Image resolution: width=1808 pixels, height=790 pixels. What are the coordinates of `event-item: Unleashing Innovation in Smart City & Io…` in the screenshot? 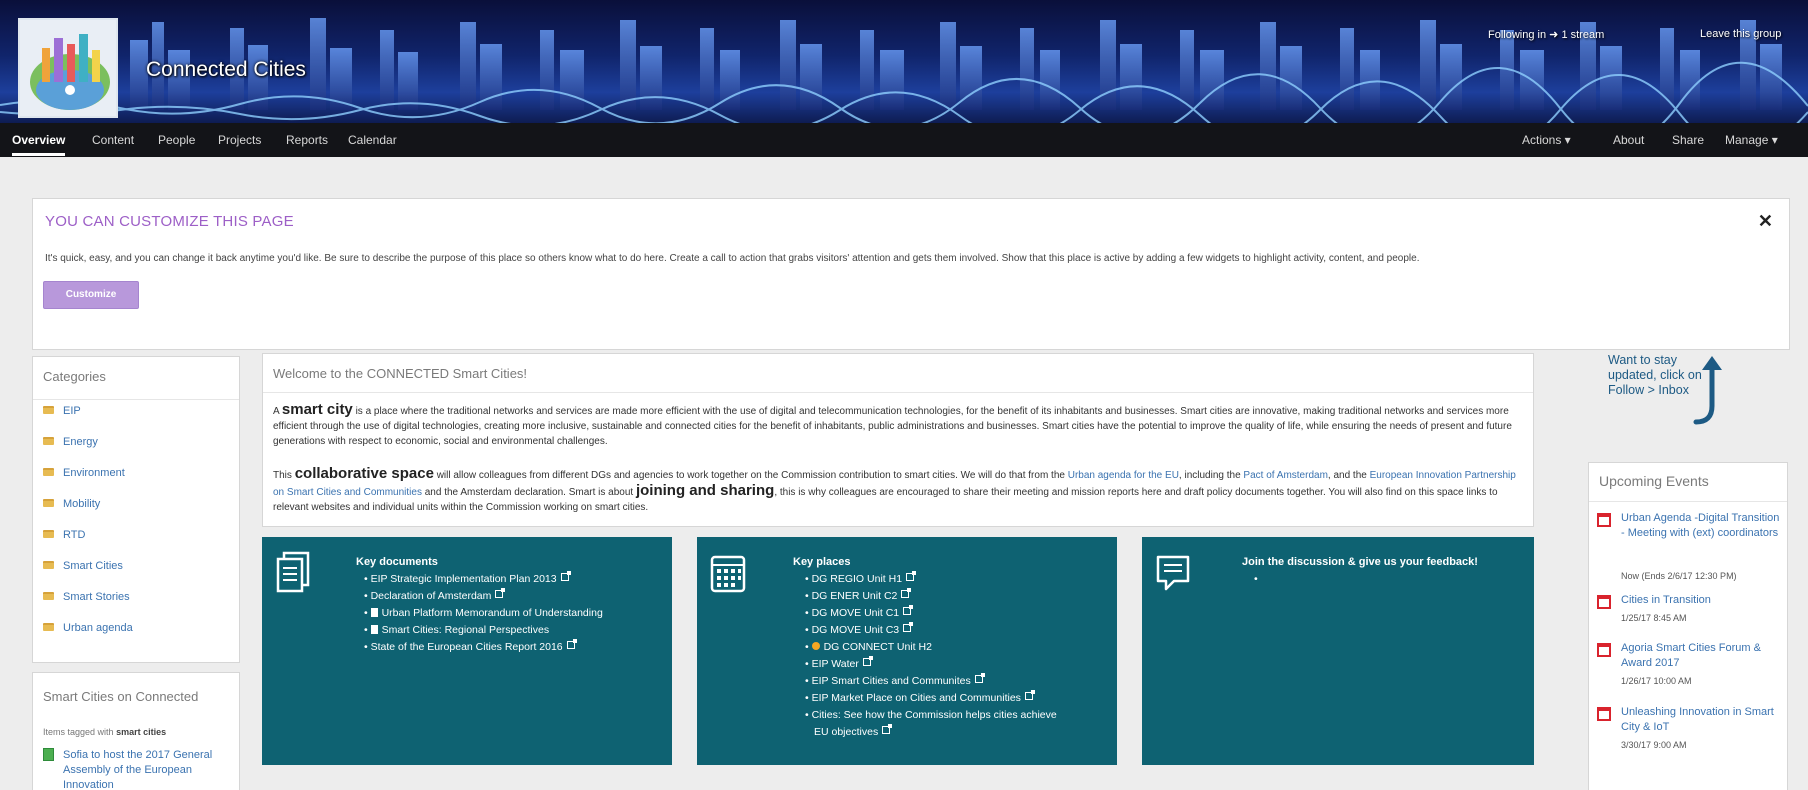 It's located at (1690, 735).